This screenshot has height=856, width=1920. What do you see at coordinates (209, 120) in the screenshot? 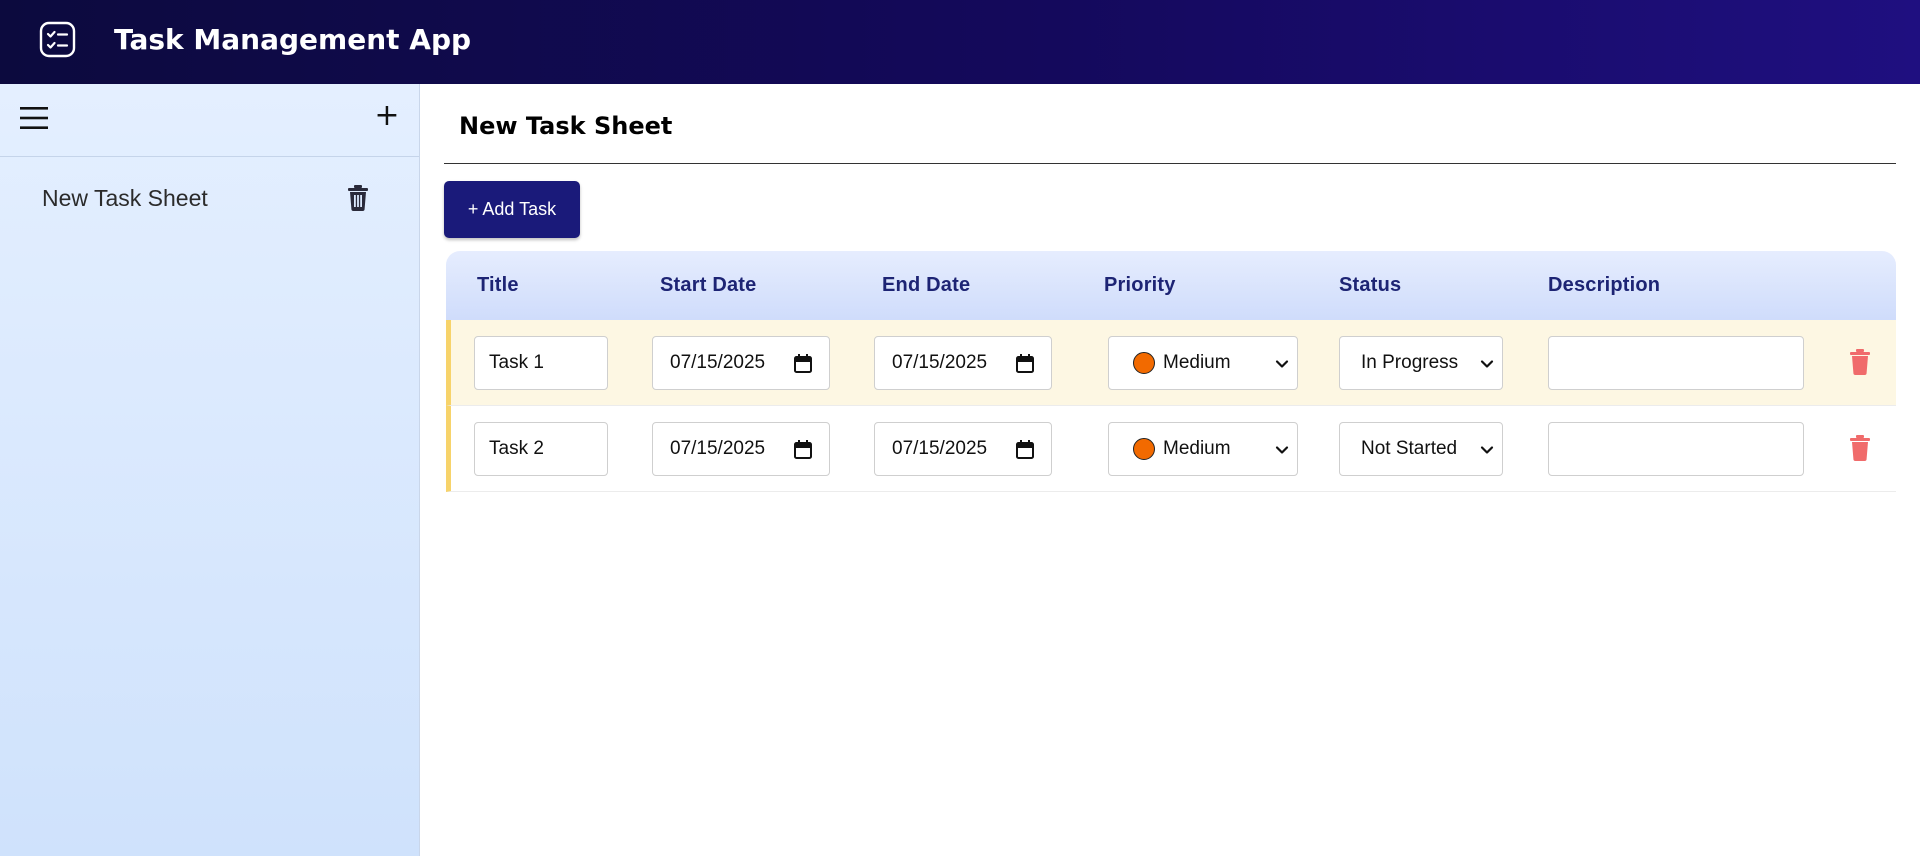
I see `sidebar-header: +` at bounding box center [209, 120].